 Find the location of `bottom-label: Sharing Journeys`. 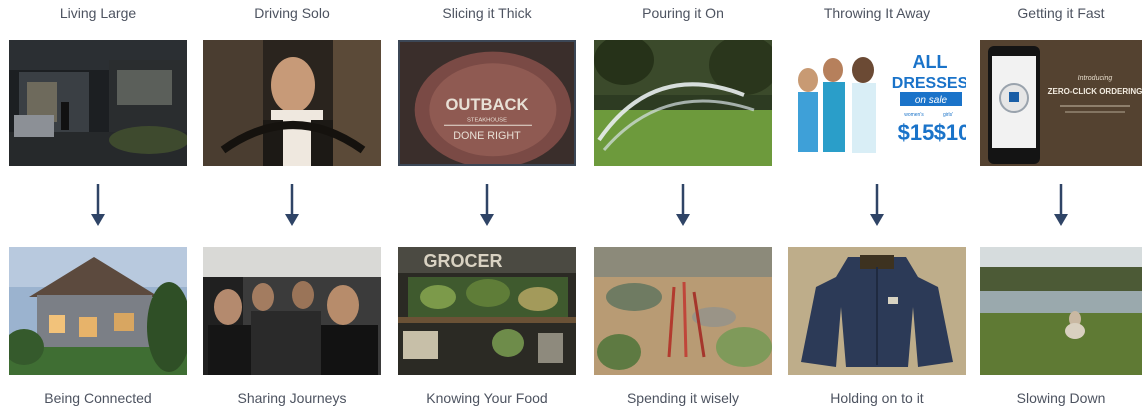

bottom-label: Sharing Journeys is located at coordinates (292, 398).